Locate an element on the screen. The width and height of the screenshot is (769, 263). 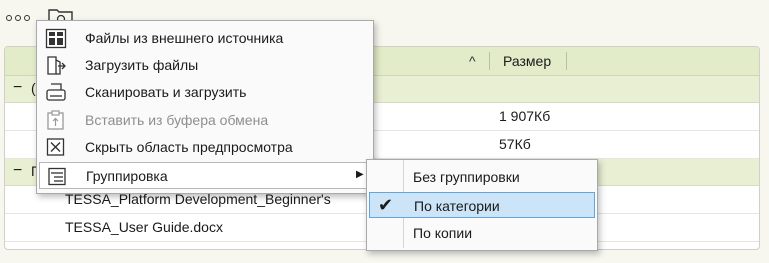
paste-icon is located at coordinates (56, 120).